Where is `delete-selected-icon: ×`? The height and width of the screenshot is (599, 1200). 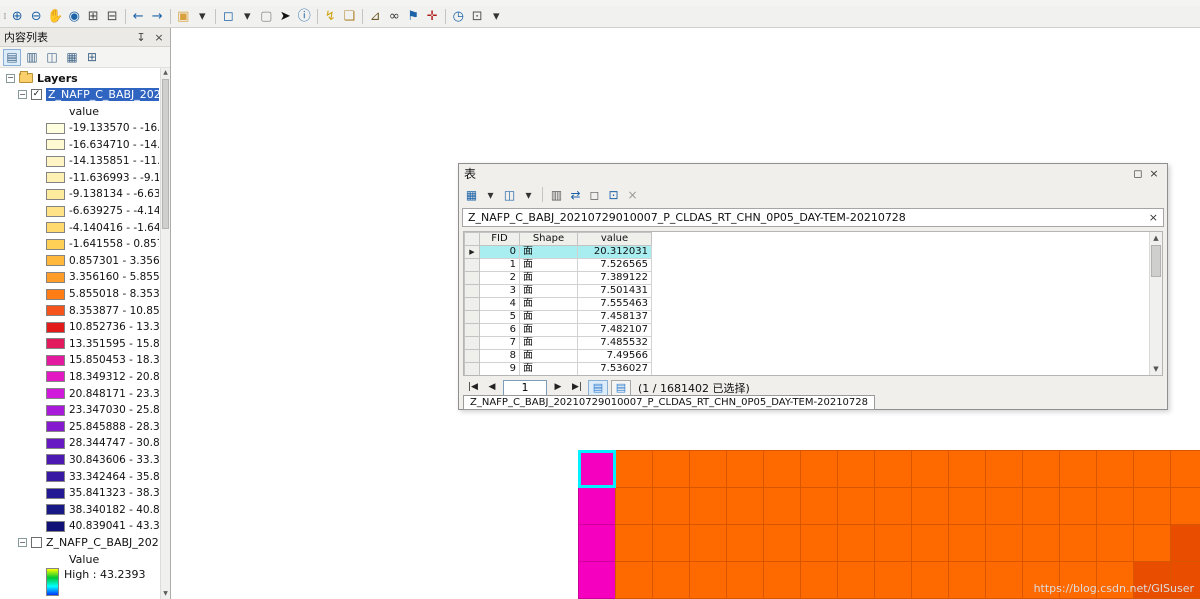 delete-selected-icon: × is located at coordinates (632, 195).